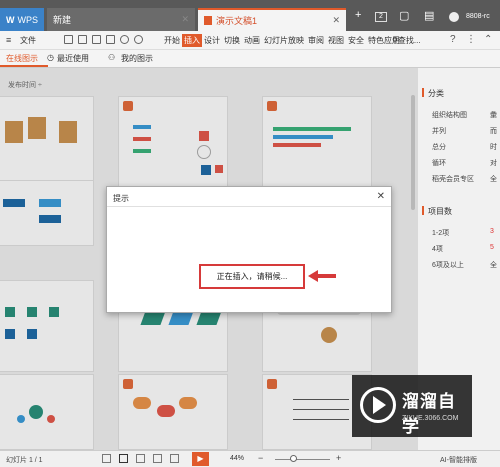 The width and height of the screenshot is (500, 467). What do you see at coordinates (453, 179) in the screenshot?
I see `category-item-member: 稻壳会员专区` at bounding box center [453, 179].